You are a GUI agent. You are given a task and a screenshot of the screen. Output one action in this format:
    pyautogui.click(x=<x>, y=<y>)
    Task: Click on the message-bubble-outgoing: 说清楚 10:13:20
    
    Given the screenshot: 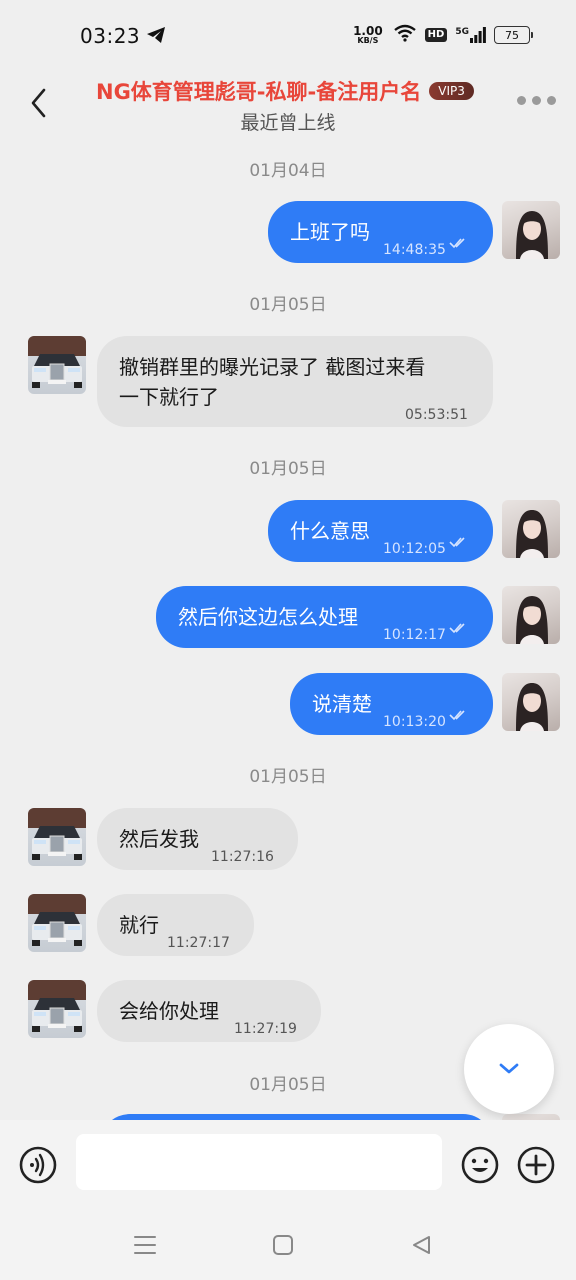 What is the action you would take?
    pyautogui.click(x=391, y=704)
    